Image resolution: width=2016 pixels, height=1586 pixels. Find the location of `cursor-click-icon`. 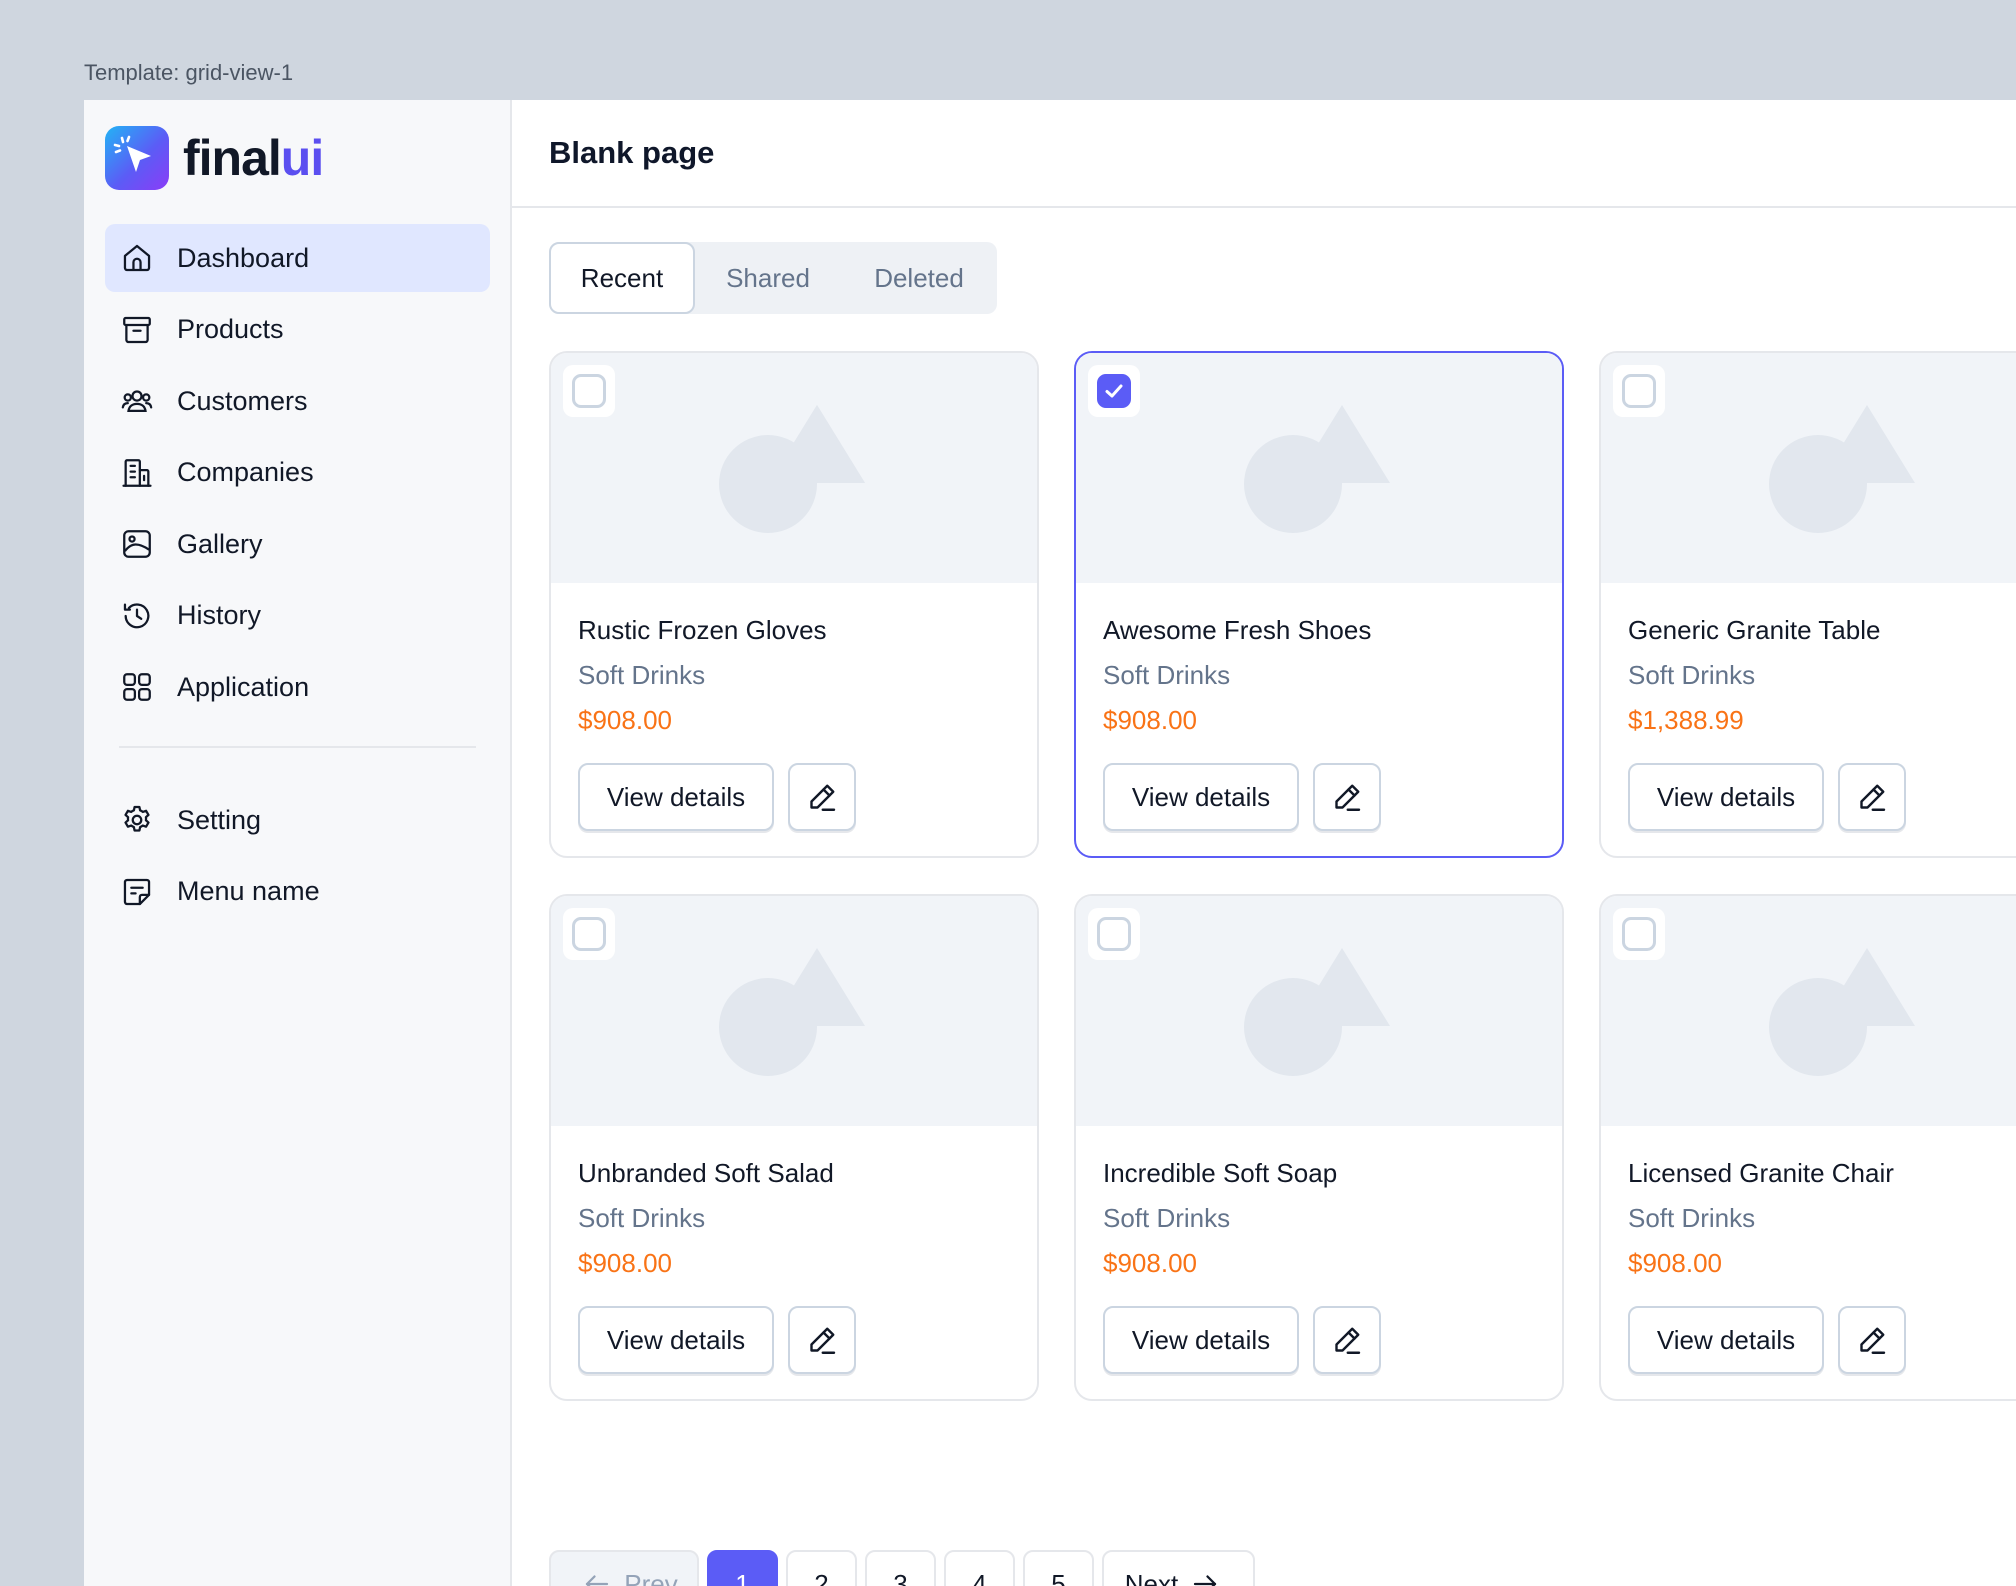

cursor-click-icon is located at coordinates (137, 158).